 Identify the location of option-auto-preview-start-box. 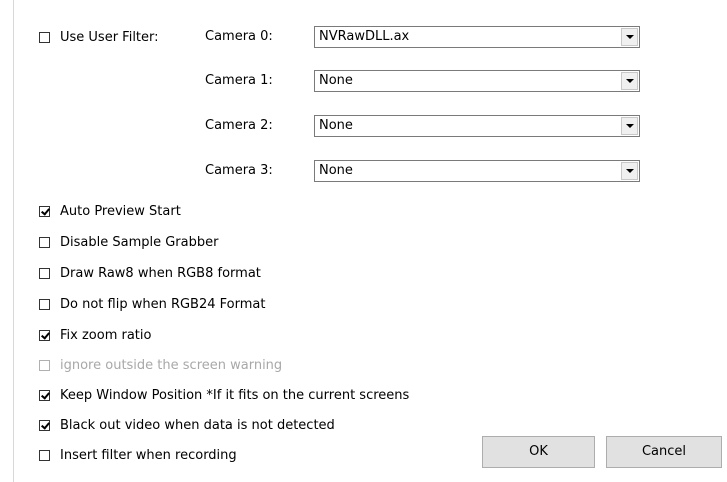
(44, 211).